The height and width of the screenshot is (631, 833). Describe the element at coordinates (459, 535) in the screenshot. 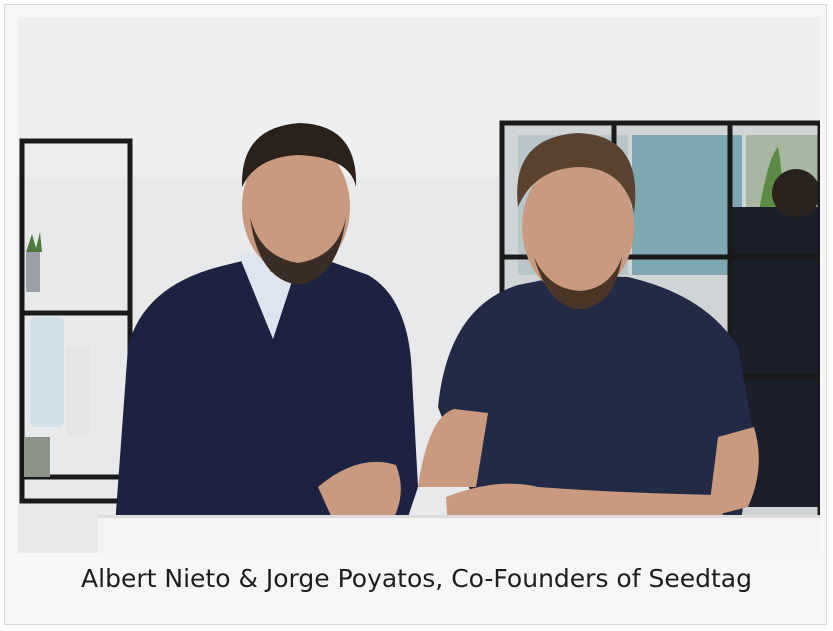

I see `table` at that location.